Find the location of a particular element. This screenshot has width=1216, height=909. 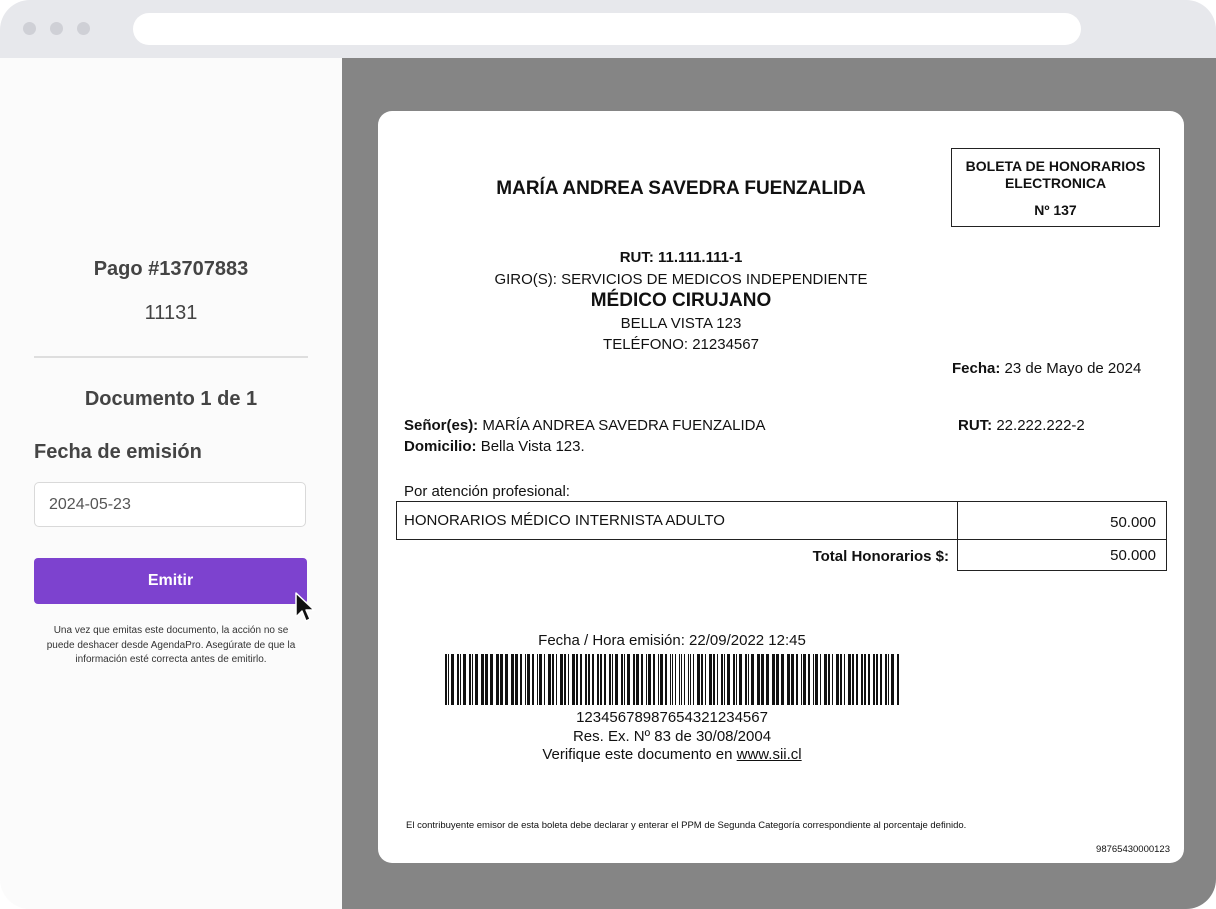

issuer-address: BELLA VISTA 123 is located at coordinates (681, 323).